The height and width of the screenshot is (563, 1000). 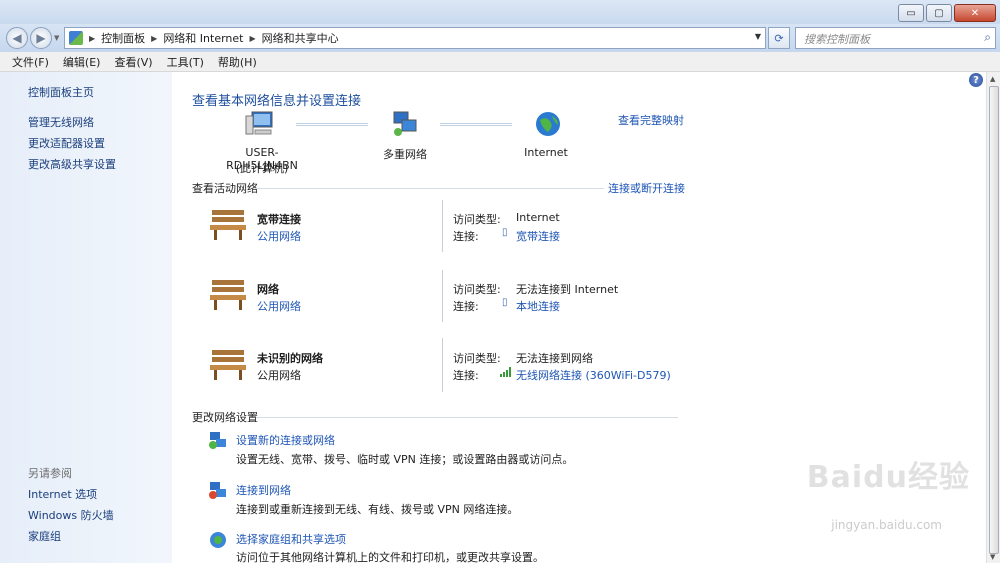 What do you see at coordinates (987, 37) in the screenshot?
I see `search-icon: ⌕` at bounding box center [987, 37].